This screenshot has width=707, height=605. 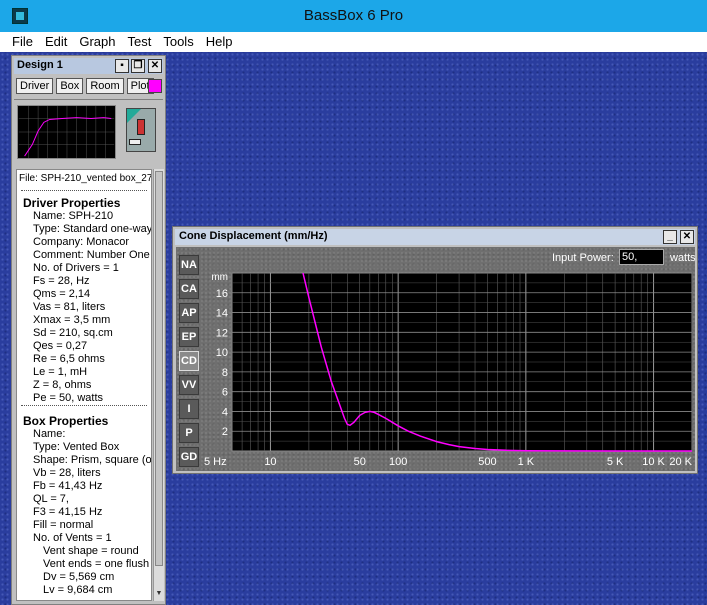 I want to click on x-tick-label: 5 K, so click(x=615, y=461).